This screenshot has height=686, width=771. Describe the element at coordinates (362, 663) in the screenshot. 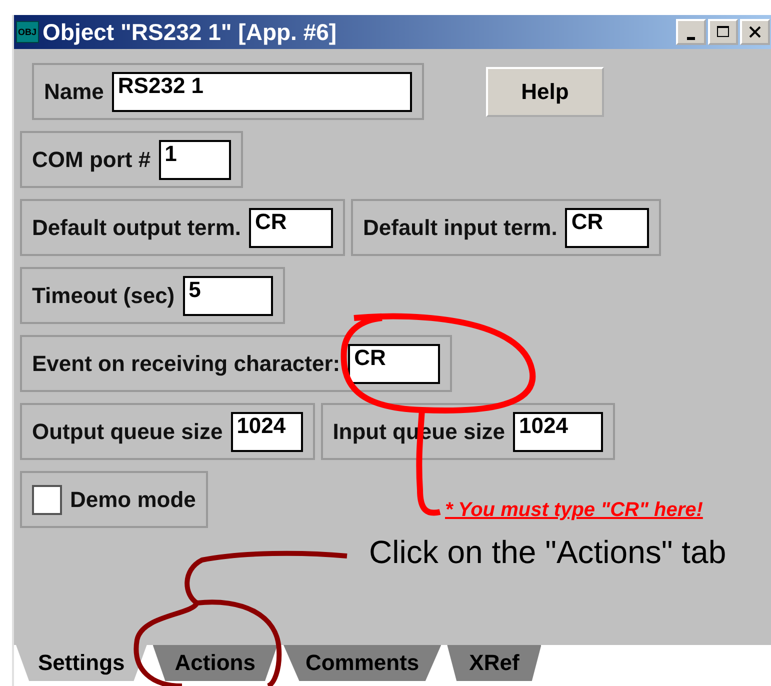

I see `tab: Comments` at that location.